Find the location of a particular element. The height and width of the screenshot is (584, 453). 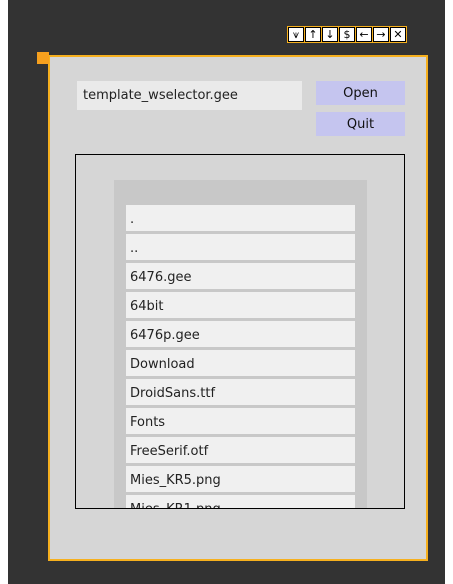

dollar-icon: $ is located at coordinates (347, 34).